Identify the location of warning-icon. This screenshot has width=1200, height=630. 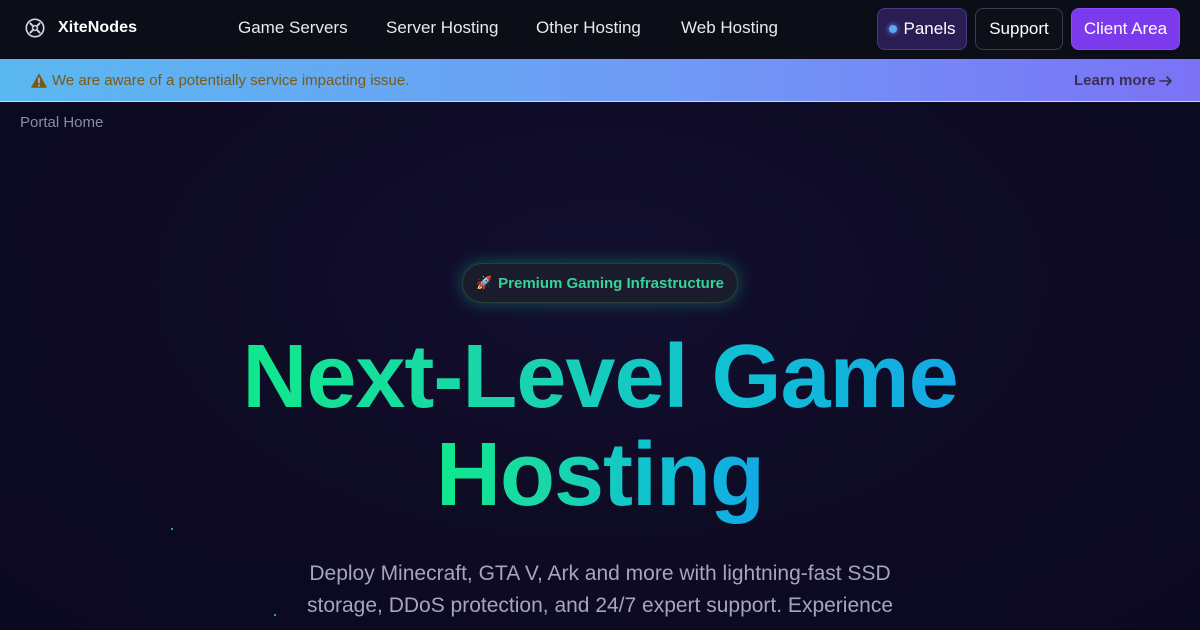
(39, 80).